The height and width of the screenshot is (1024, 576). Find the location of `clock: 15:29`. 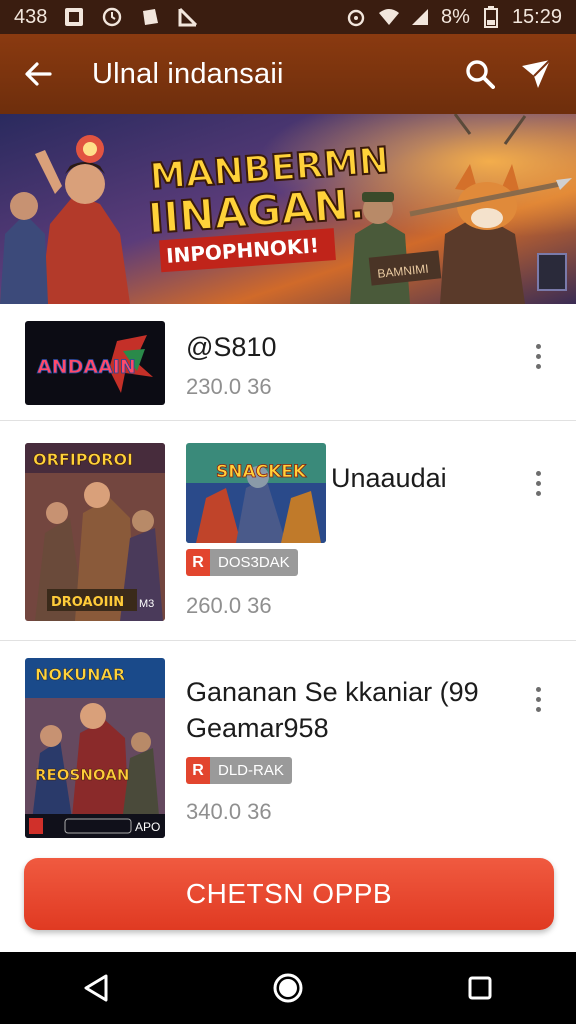

clock: 15:29 is located at coordinates (536, 16).